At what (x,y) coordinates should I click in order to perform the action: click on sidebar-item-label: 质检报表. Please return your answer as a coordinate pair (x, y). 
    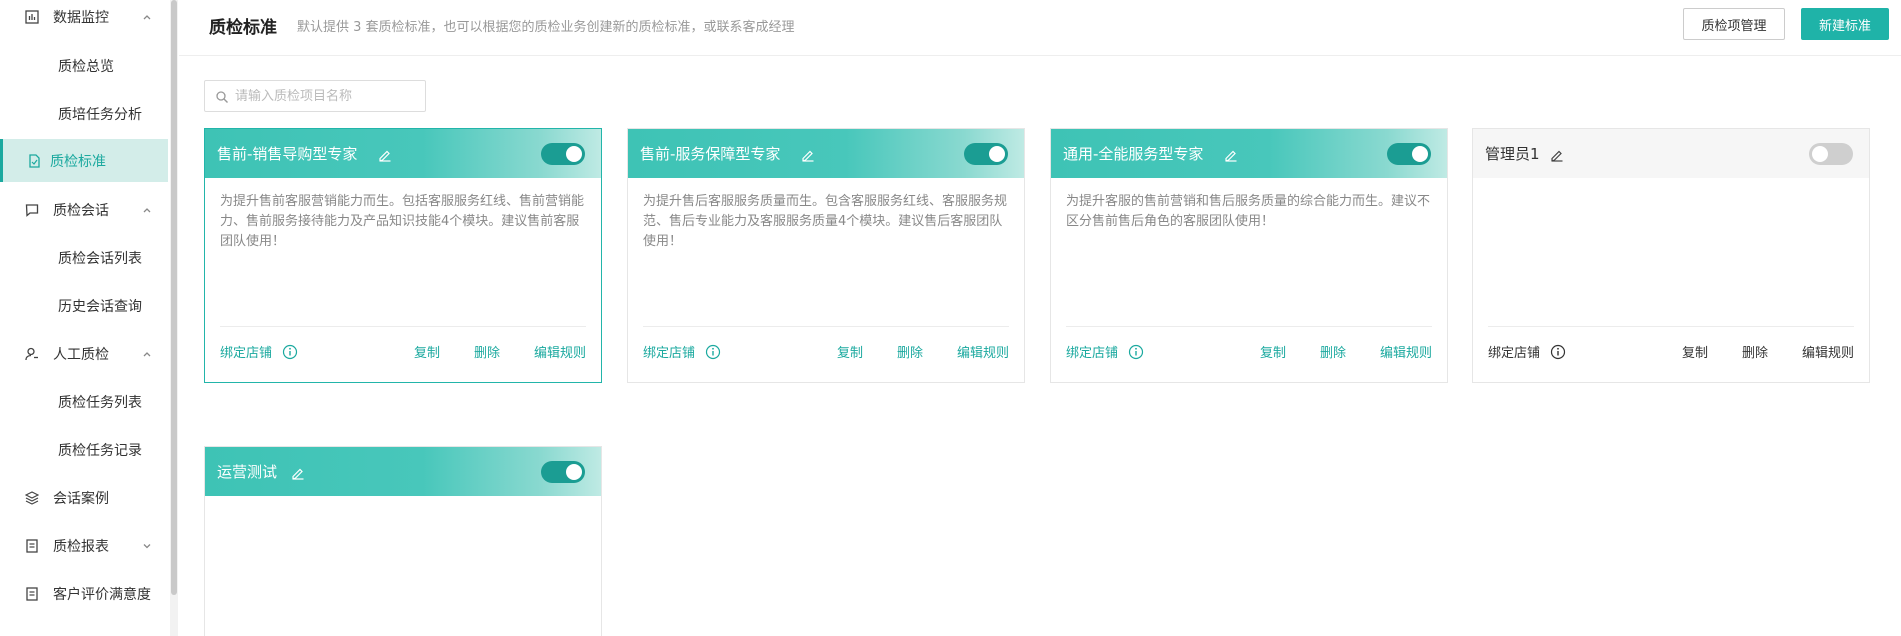
    Looking at the image, I should click on (81, 547).